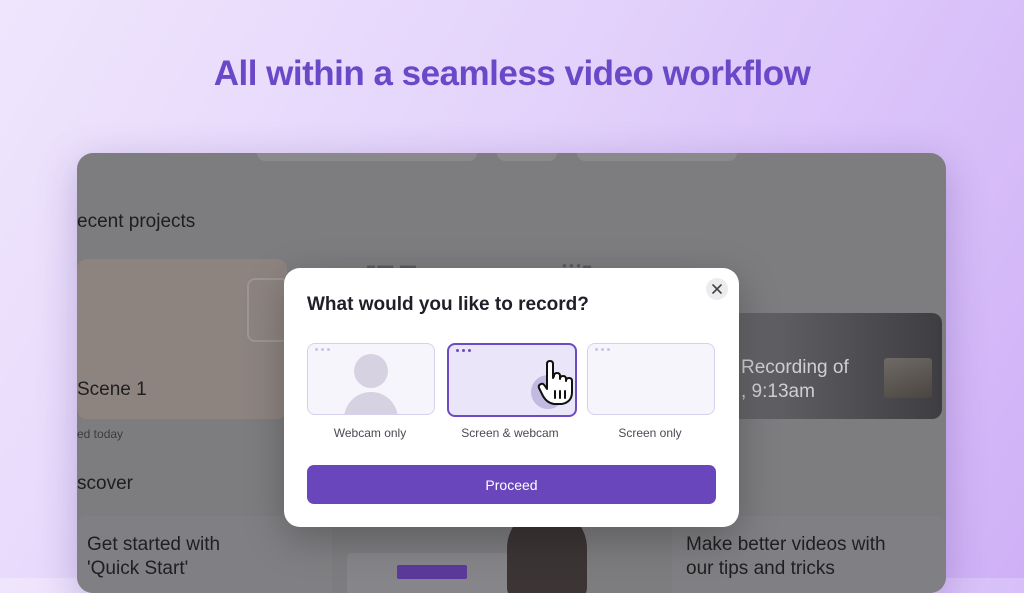 This screenshot has width=1024, height=593. Describe the element at coordinates (112, 389) in the screenshot. I see `project-title: Scene 1` at that location.